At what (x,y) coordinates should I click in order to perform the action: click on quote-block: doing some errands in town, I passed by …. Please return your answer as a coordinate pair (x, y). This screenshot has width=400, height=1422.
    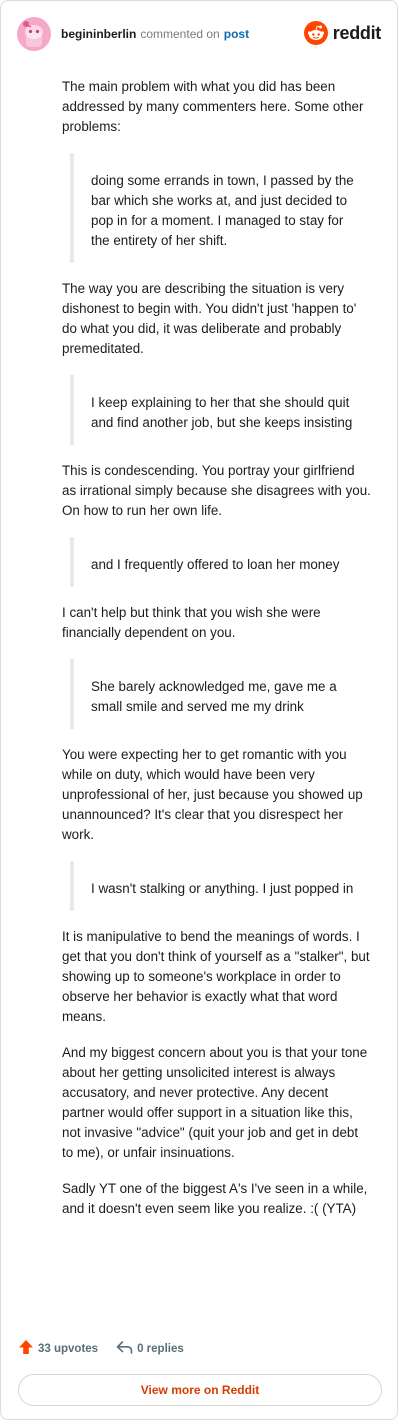
    Looking at the image, I should click on (212, 208).